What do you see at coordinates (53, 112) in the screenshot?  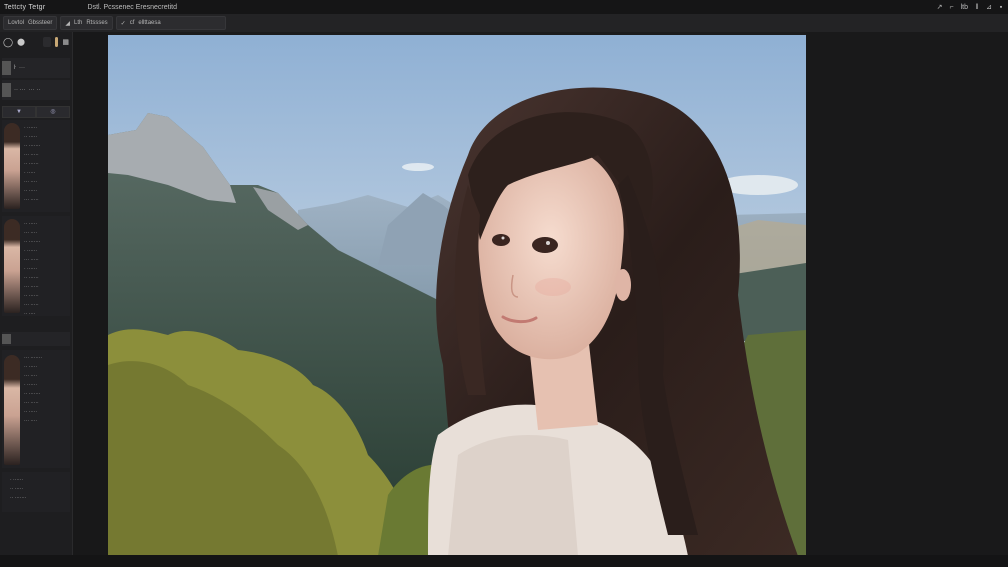 I see `tab-view: ◎` at bounding box center [53, 112].